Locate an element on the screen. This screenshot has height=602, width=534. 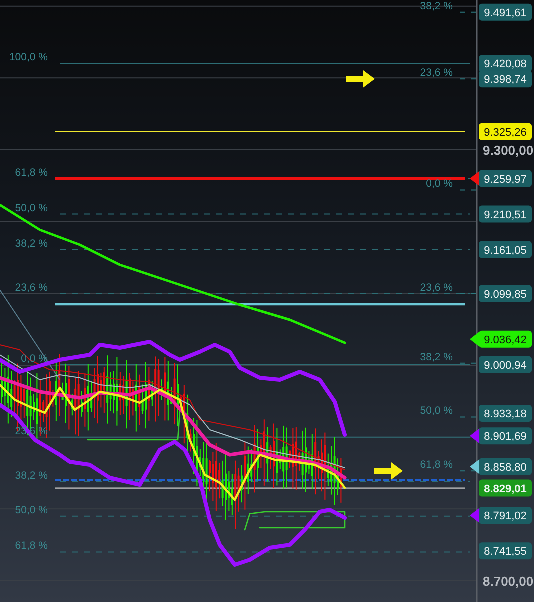
price-tag: 9.420,08 is located at coordinates (505, 63).